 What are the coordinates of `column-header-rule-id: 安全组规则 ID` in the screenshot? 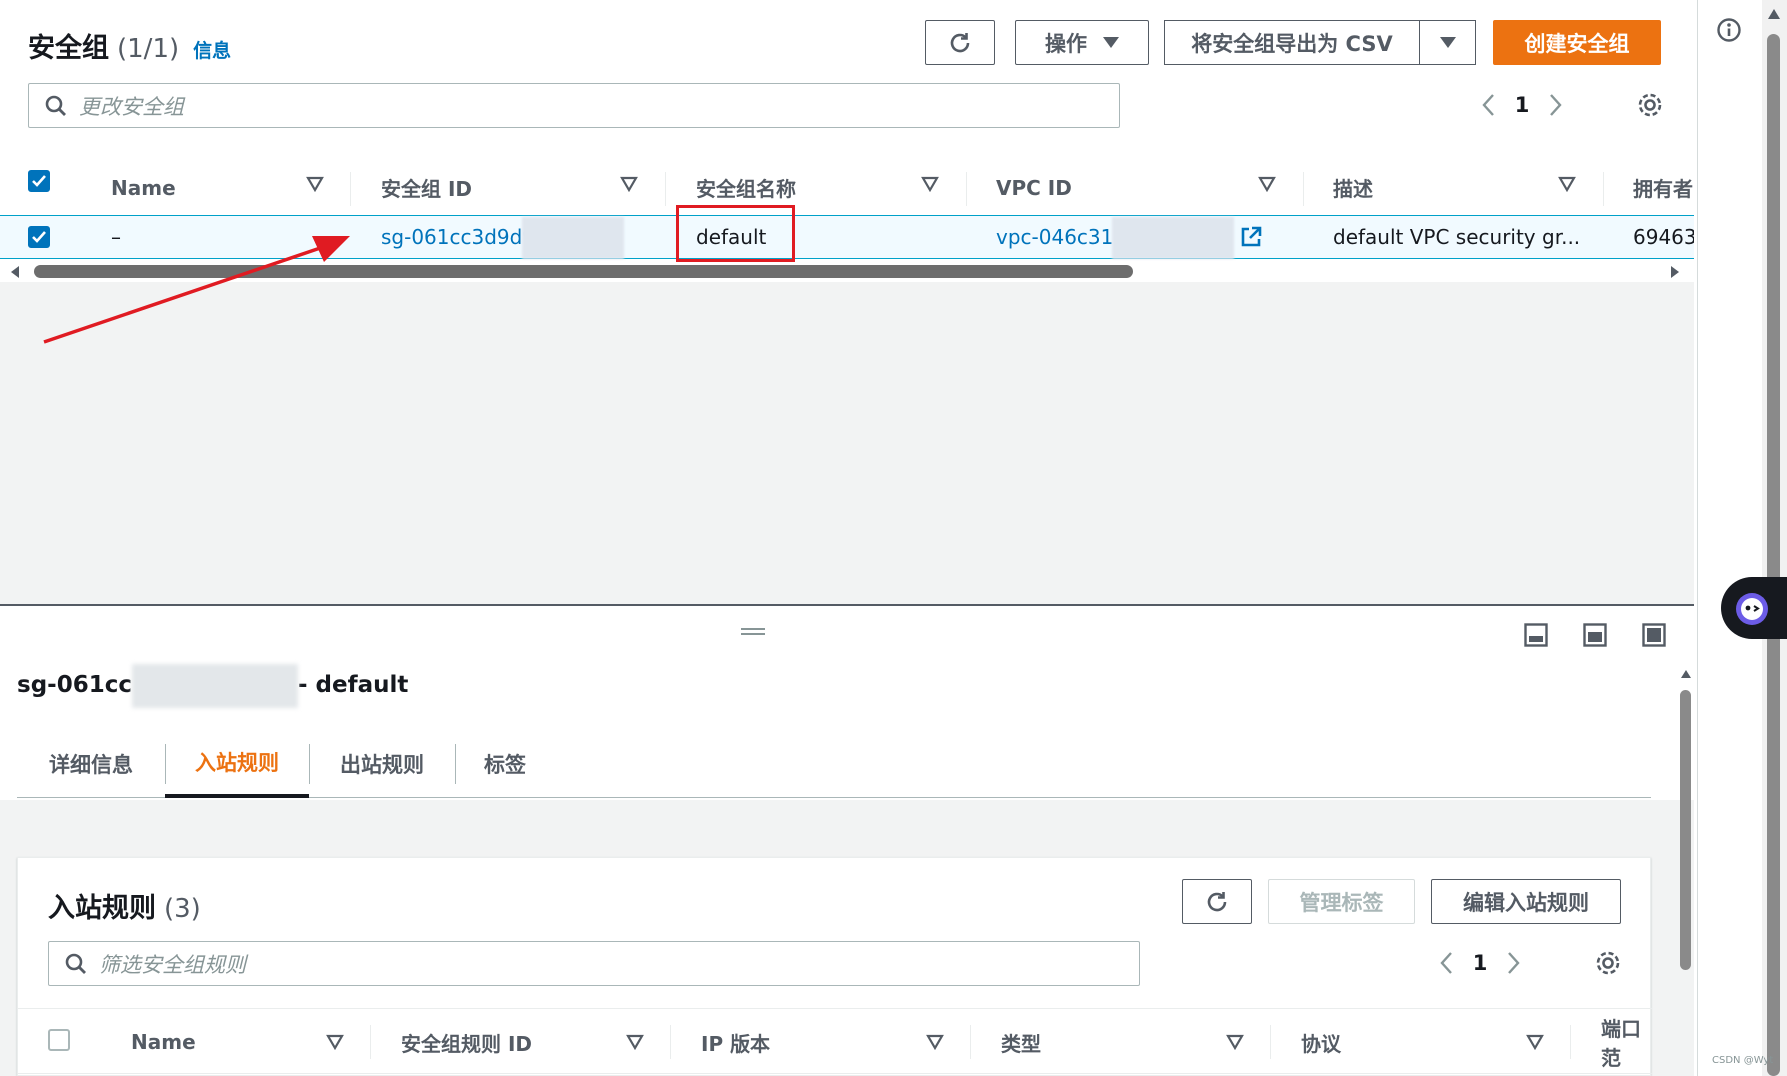 It's located at (466, 1042).